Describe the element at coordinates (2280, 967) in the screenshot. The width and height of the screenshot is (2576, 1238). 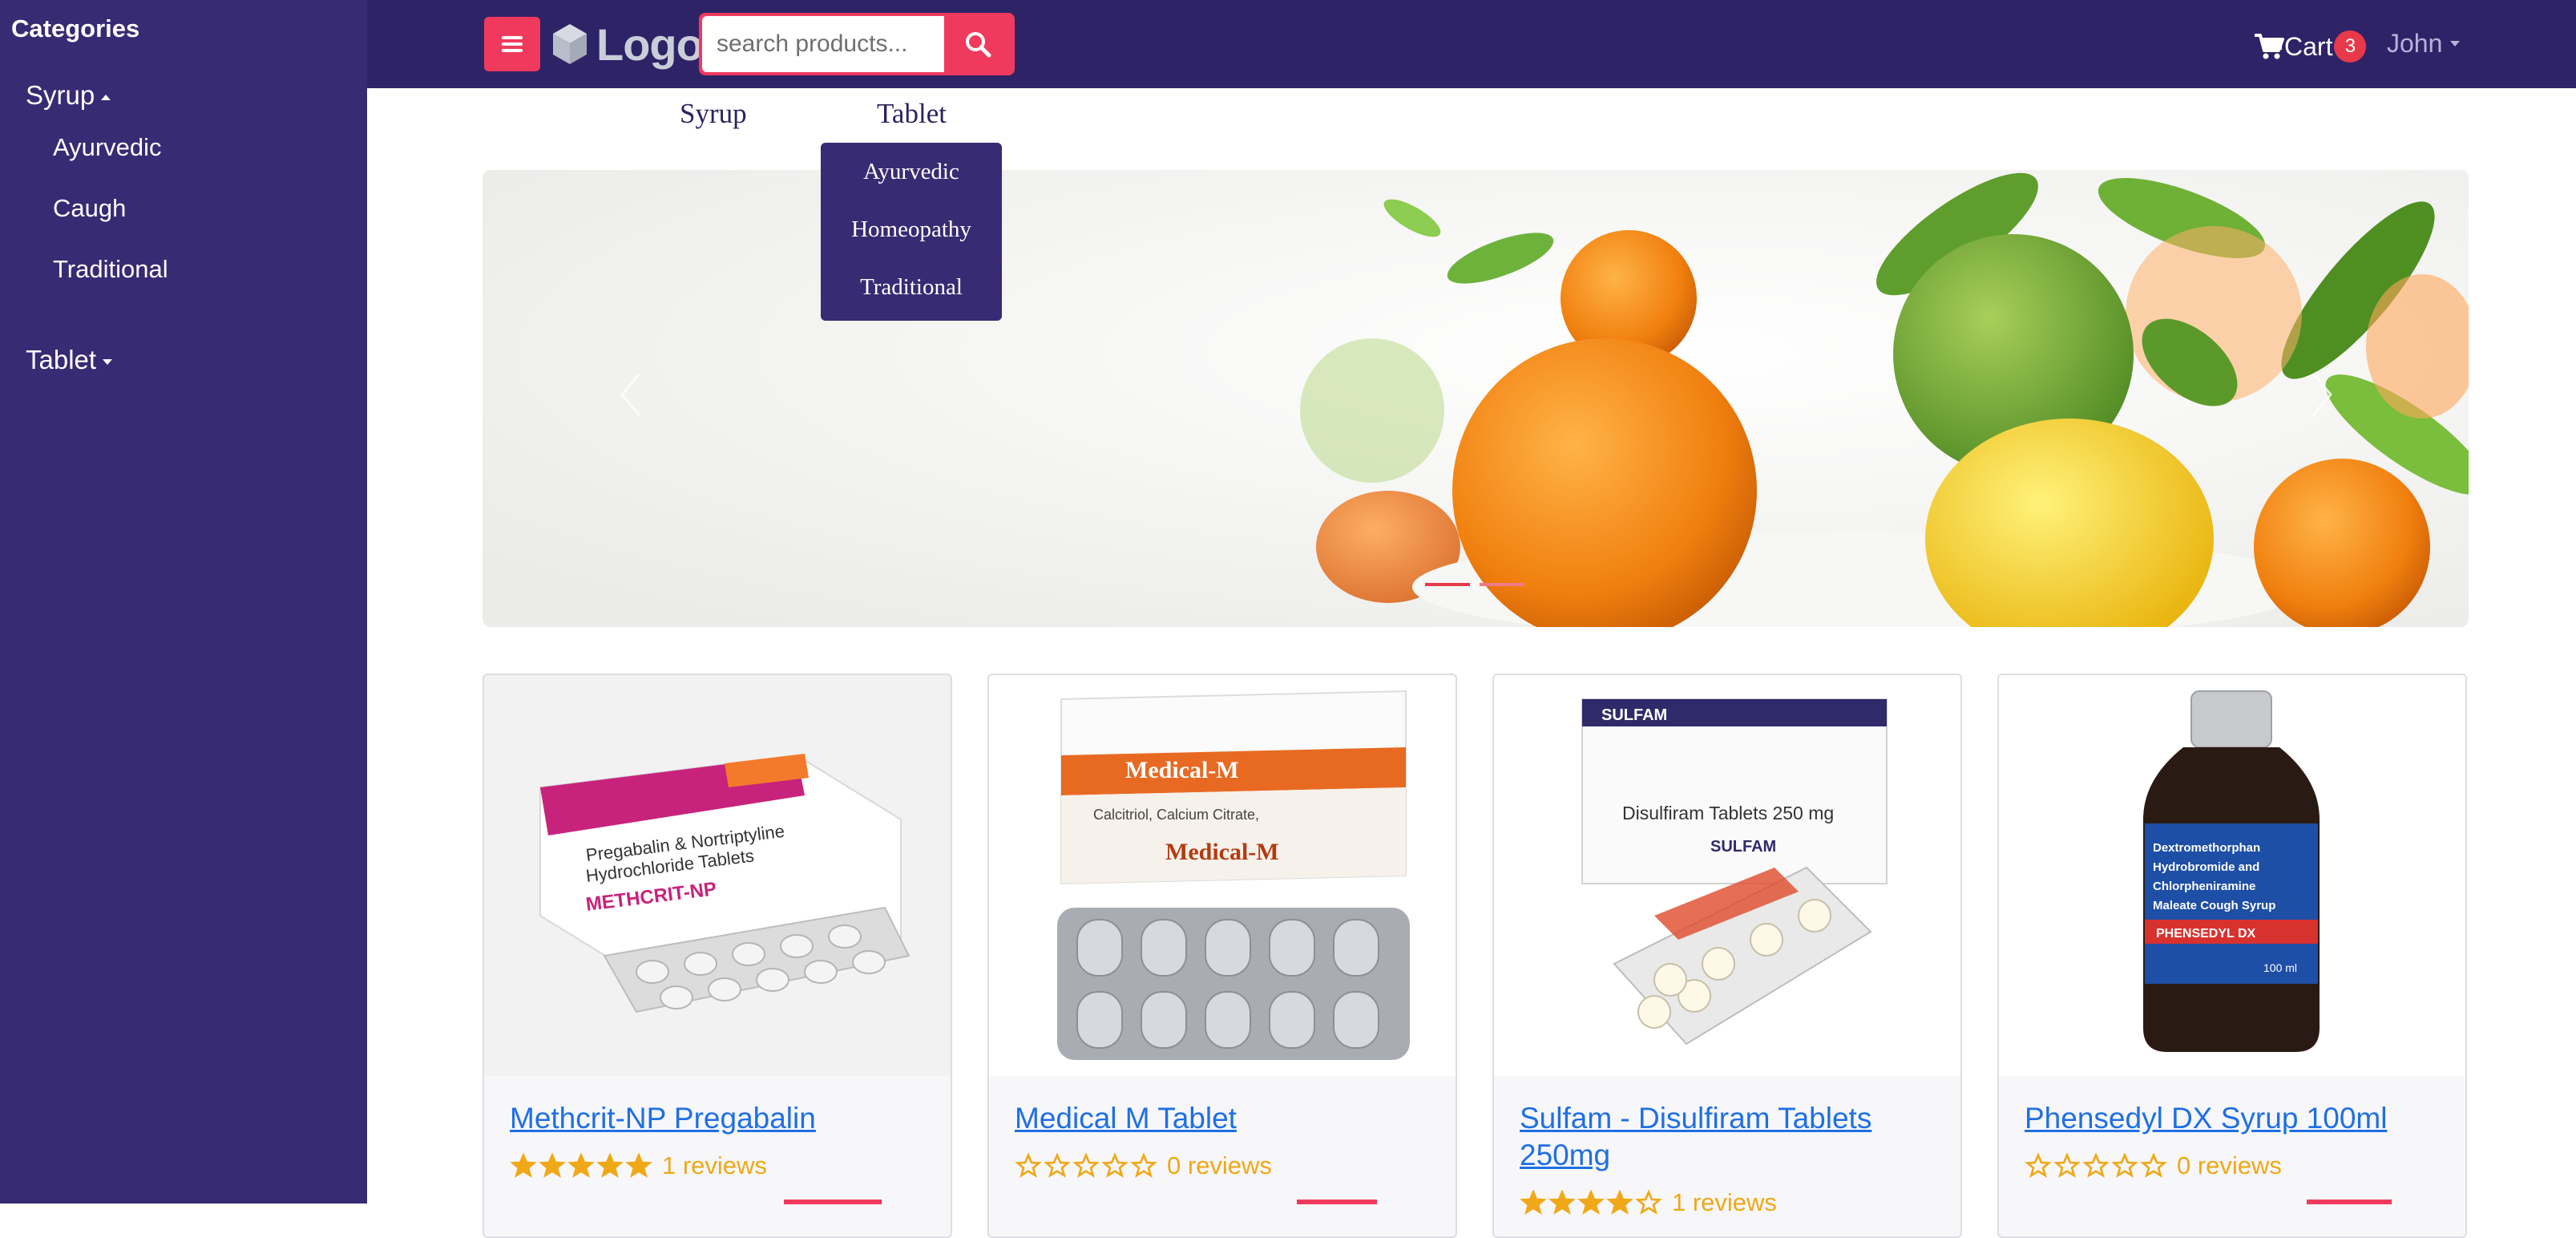
I see `image-label: 100 ml` at that location.